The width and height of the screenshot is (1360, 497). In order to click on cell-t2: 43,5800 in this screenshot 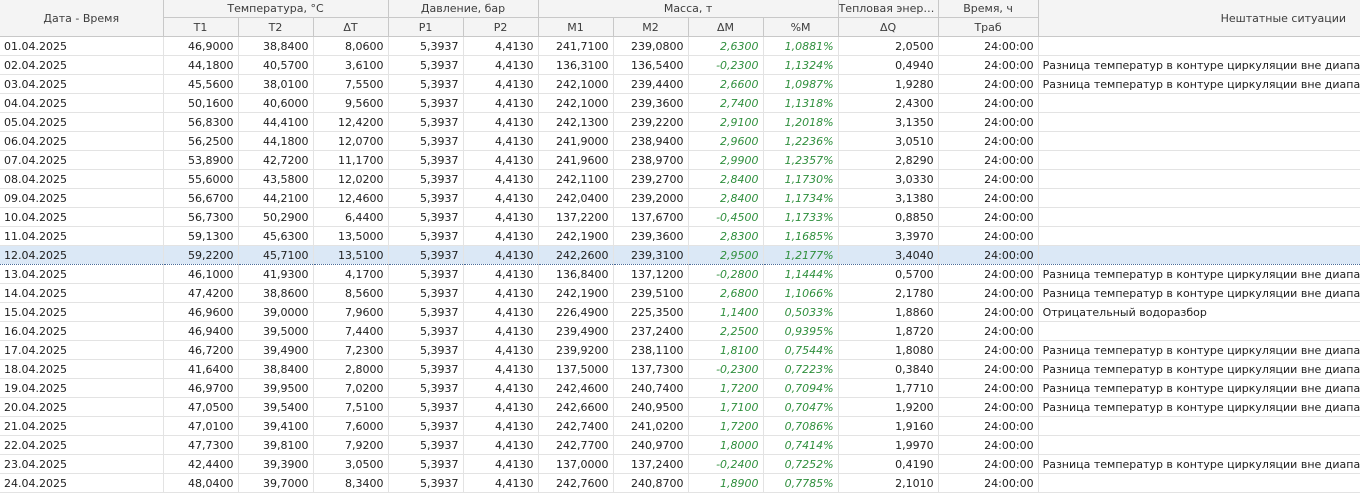, I will do `click(276, 179)`.